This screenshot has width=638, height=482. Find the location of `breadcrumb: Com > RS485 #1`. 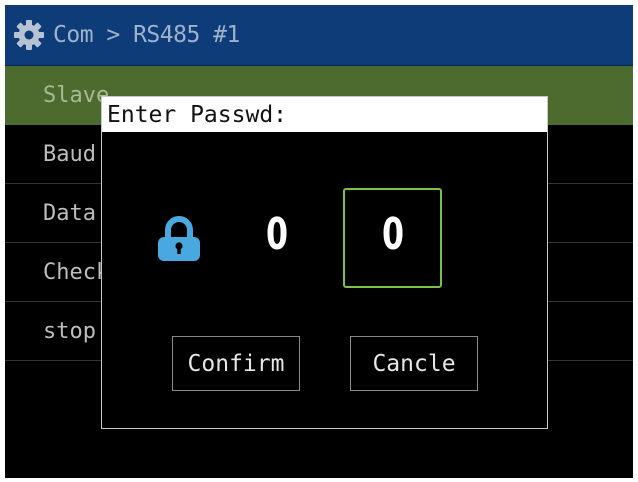

breadcrumb: Com > RS485 #1 is located at coordinates (146, 35).